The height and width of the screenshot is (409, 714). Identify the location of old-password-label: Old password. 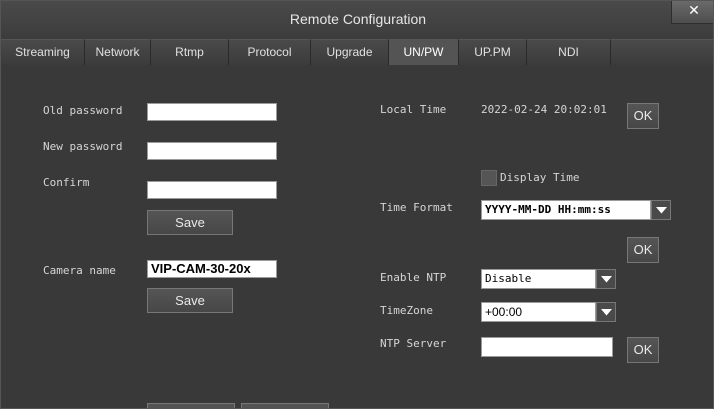
(83, 110).